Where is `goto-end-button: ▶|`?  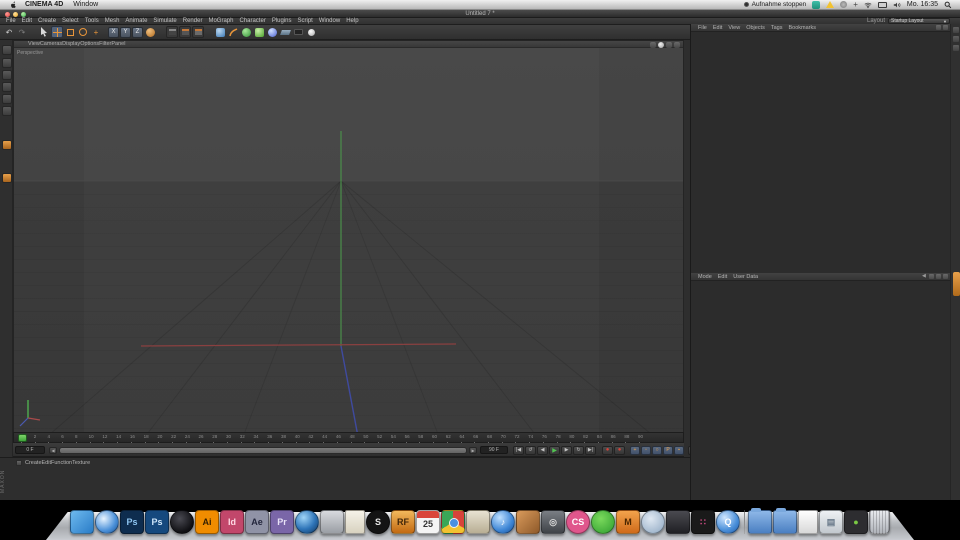
goto-end-button: ▶| is located at coordinates (590, 450).